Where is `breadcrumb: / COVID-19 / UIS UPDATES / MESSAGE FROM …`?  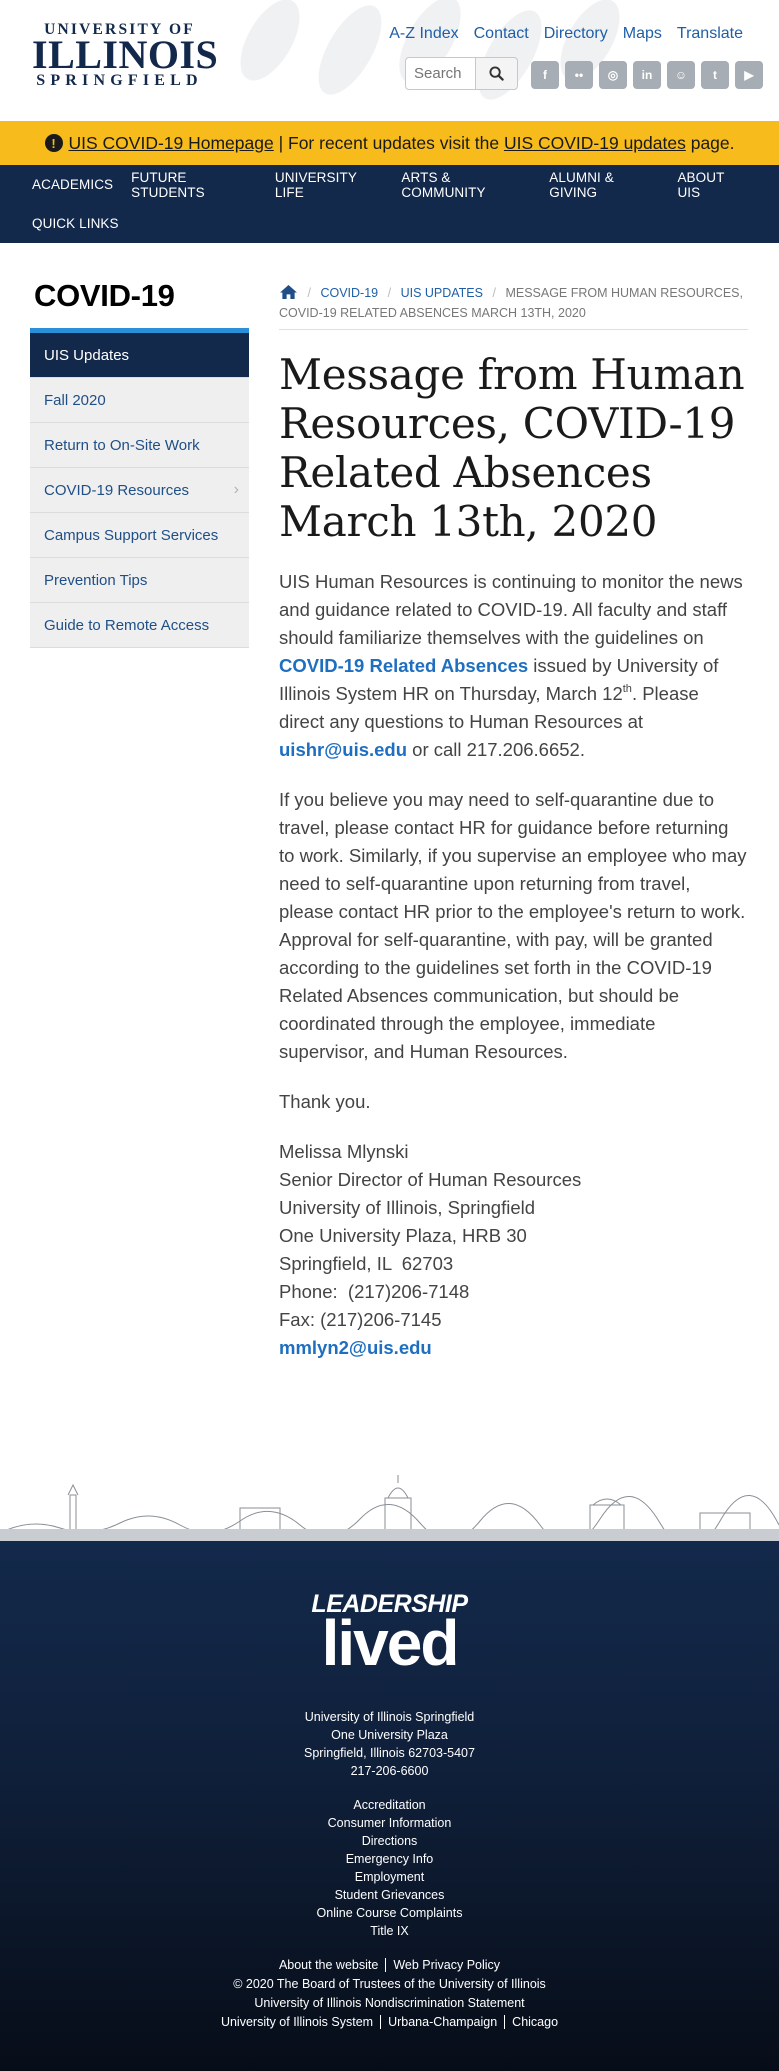
breadcrumb: / COVID-19 / UIS UPDATES / MESSAGE FROM … is located at coordinates (513, 306).